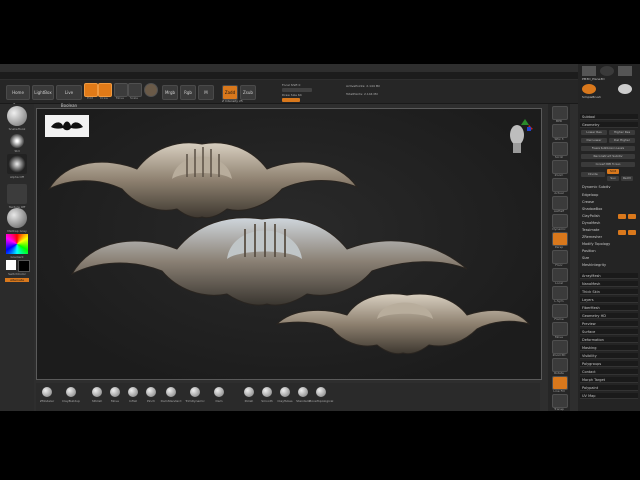  What do you see at coordinates (593, 174) in the screenshot?
I see `divide-button: Divide` at bounding box center [593, 174].